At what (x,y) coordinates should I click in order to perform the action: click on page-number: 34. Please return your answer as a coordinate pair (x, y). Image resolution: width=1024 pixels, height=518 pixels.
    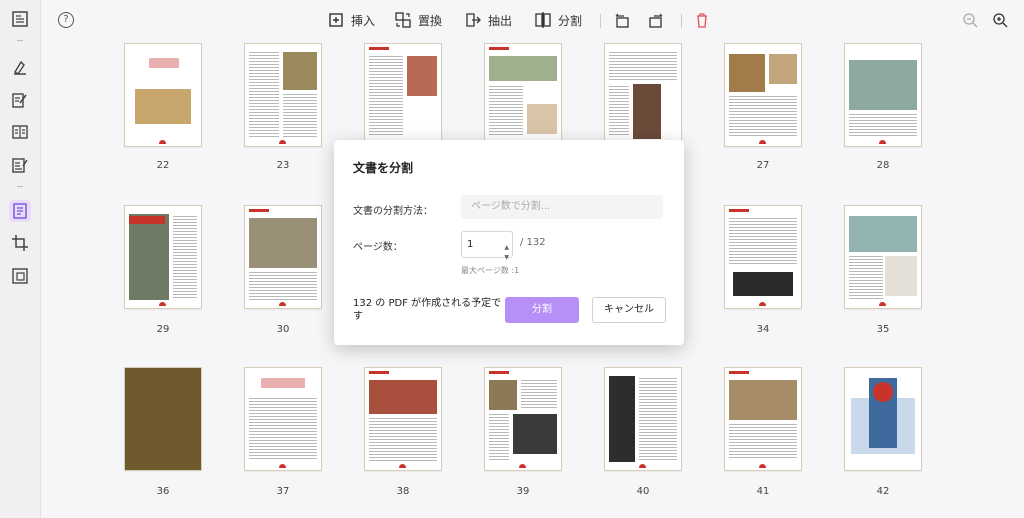
    Looking at the image, I should click on (763, 329).